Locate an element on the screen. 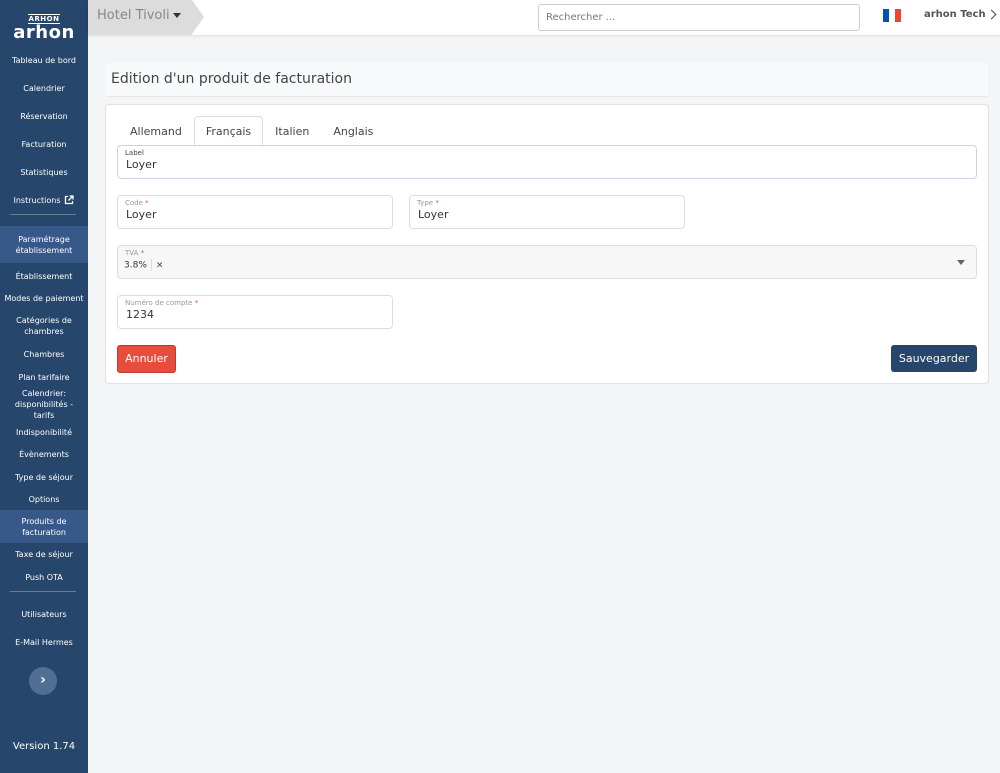 The image size is (1000, 773). sidebar-item-email-hermes: E-Mail Hermes is located at coordinates (44, 642).